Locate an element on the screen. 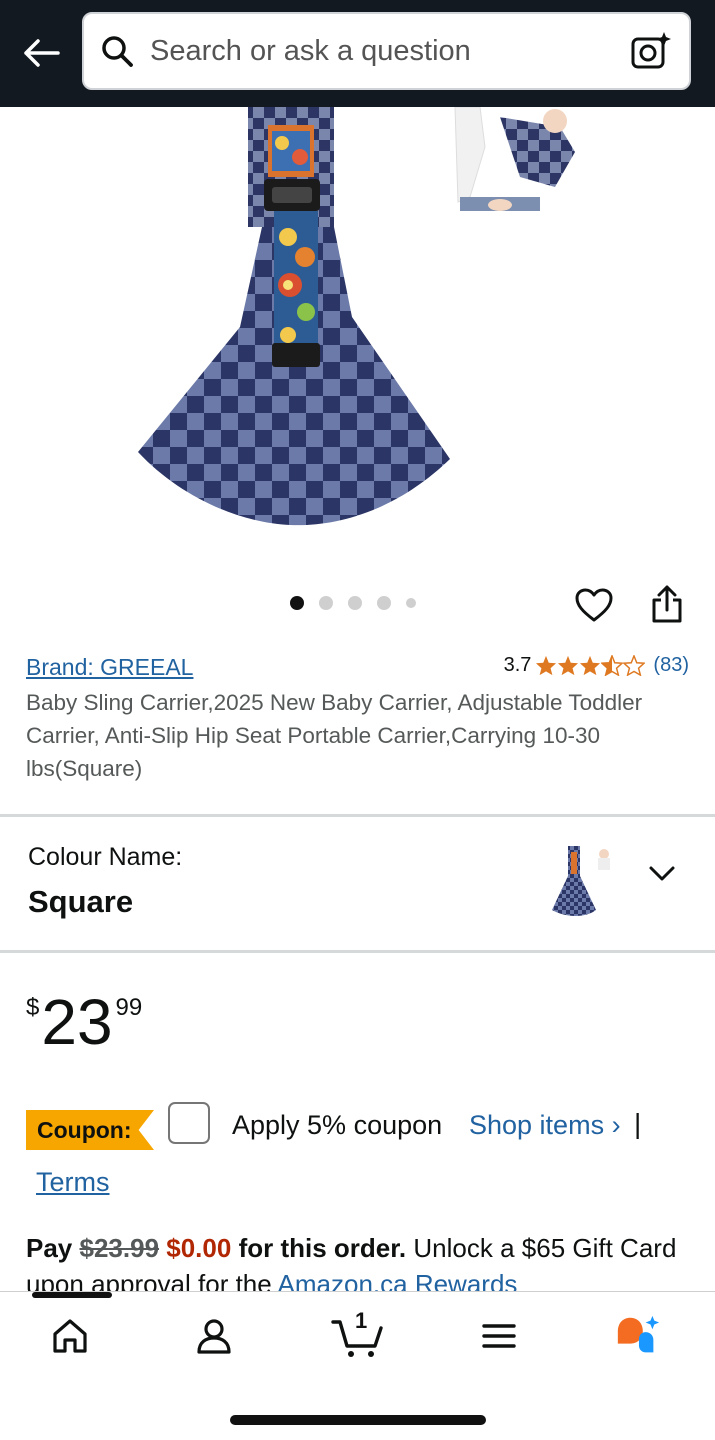 The image size is (715, 1440). account-icon is located at coordinates (214, 1336).